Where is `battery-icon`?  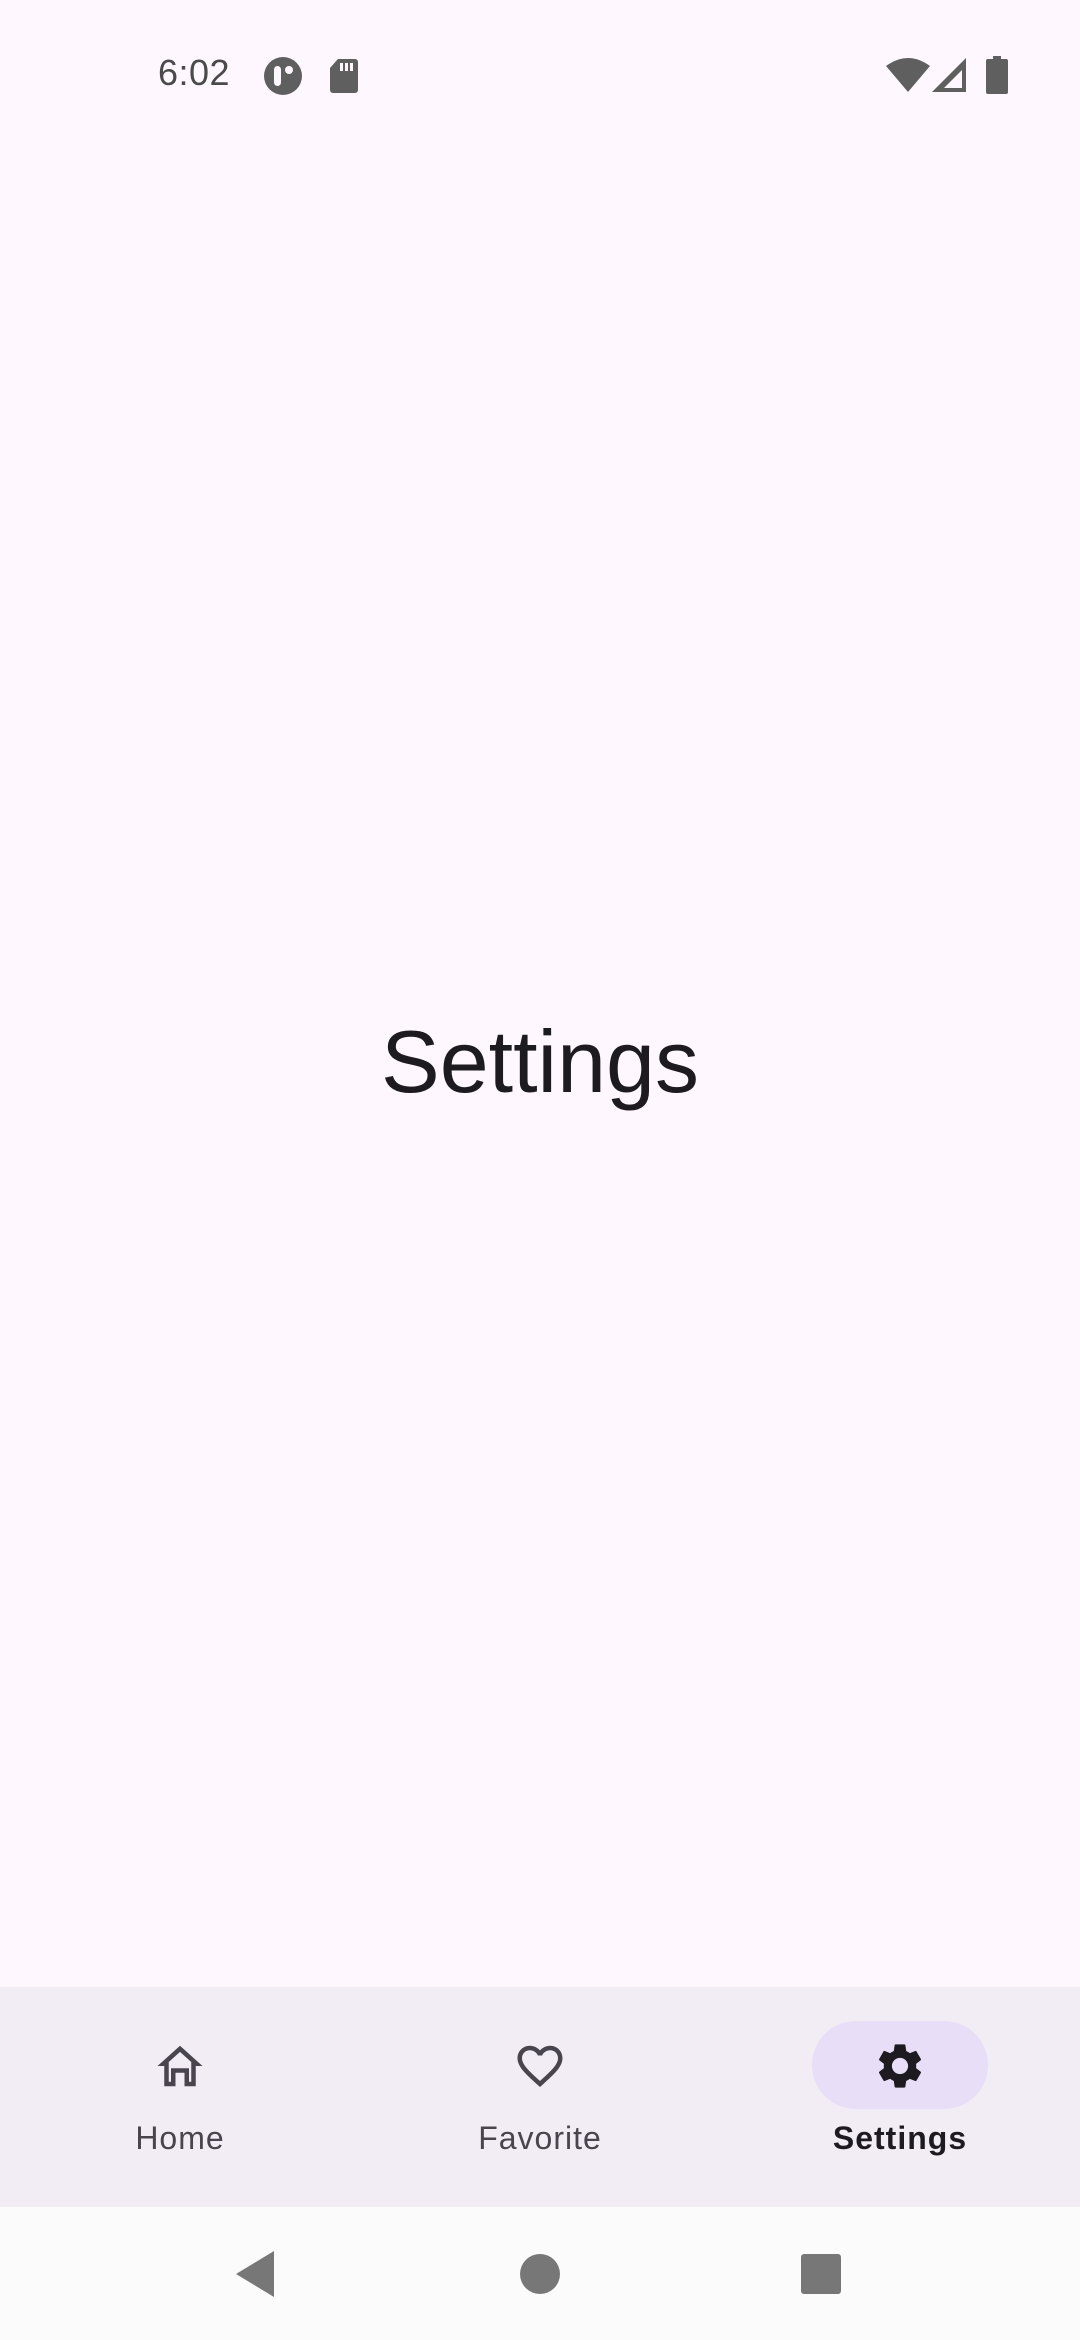
battery-icon is located at coordinates (997, 75).